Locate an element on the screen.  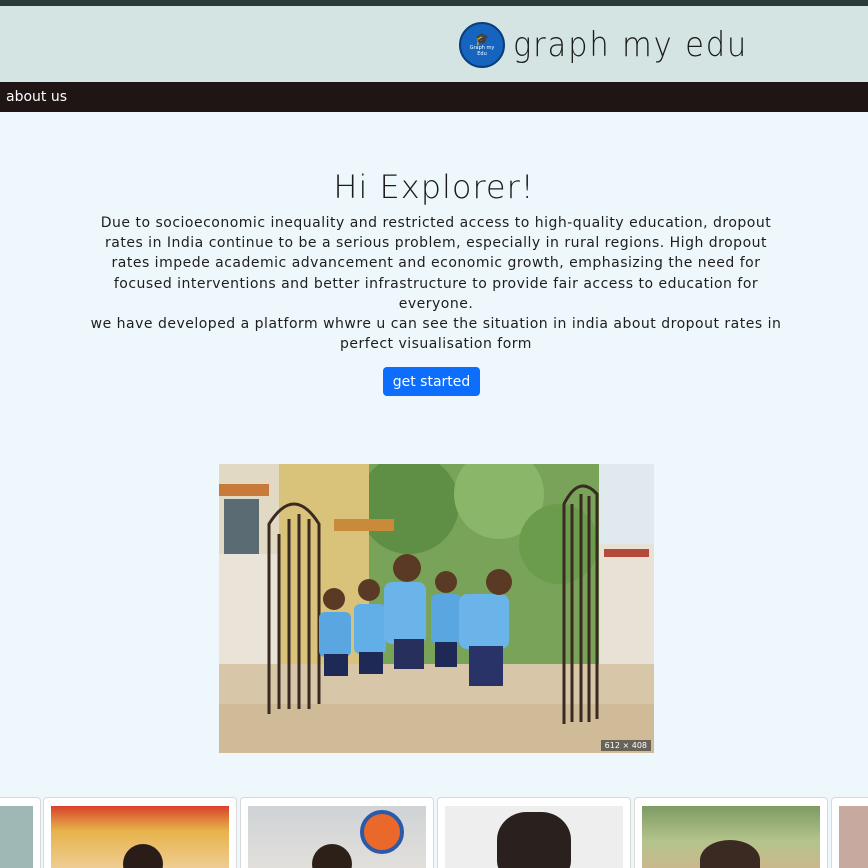
navbar: about us is located at coordinates (434, 97).